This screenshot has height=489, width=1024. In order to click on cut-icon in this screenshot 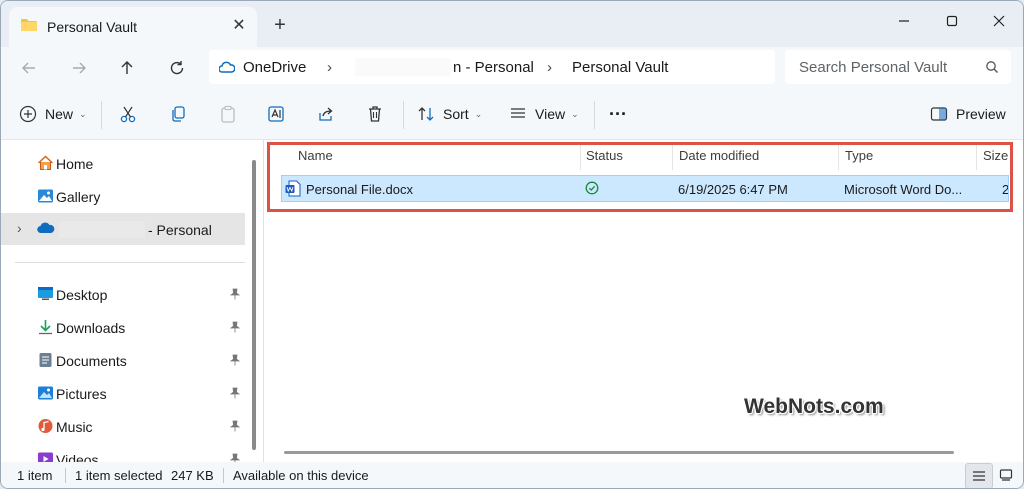, I will do `click(128, 114)`.